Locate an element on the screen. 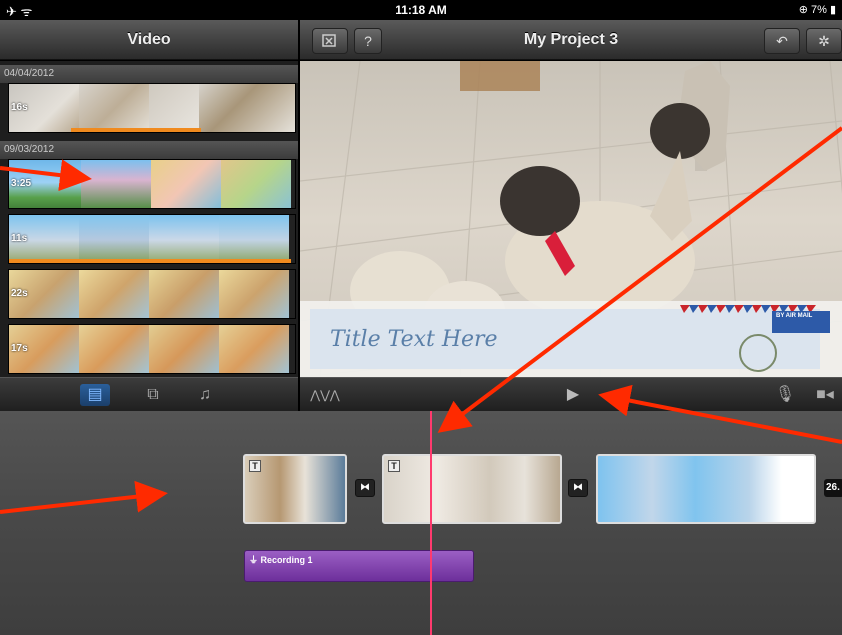  microphone-icon: 🎙 is located at coordinates (785, 395).